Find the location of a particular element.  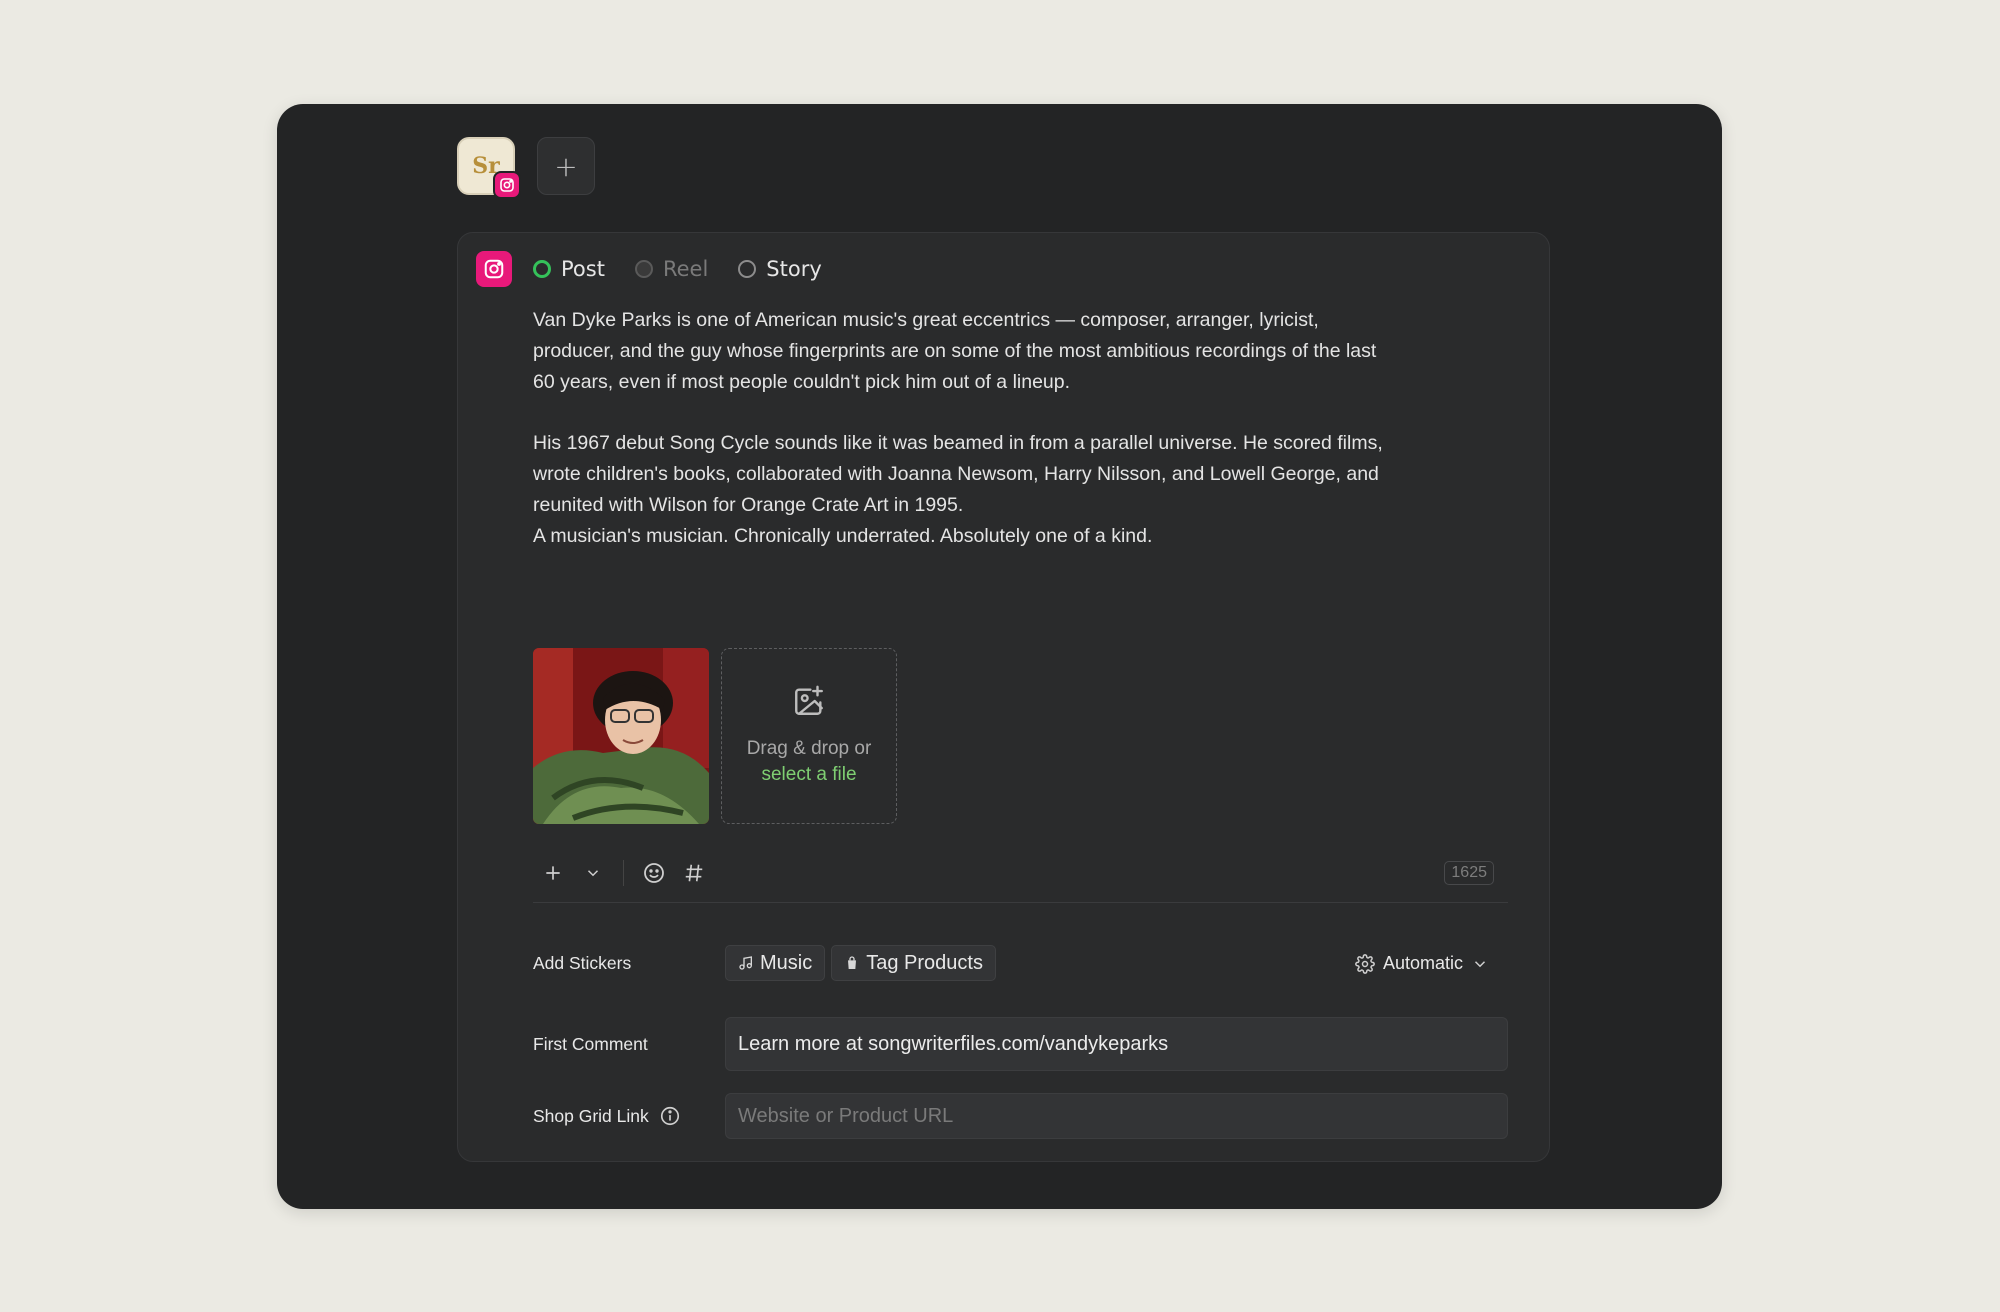

account-avatar: Sr is located at coordinates (489, 168).